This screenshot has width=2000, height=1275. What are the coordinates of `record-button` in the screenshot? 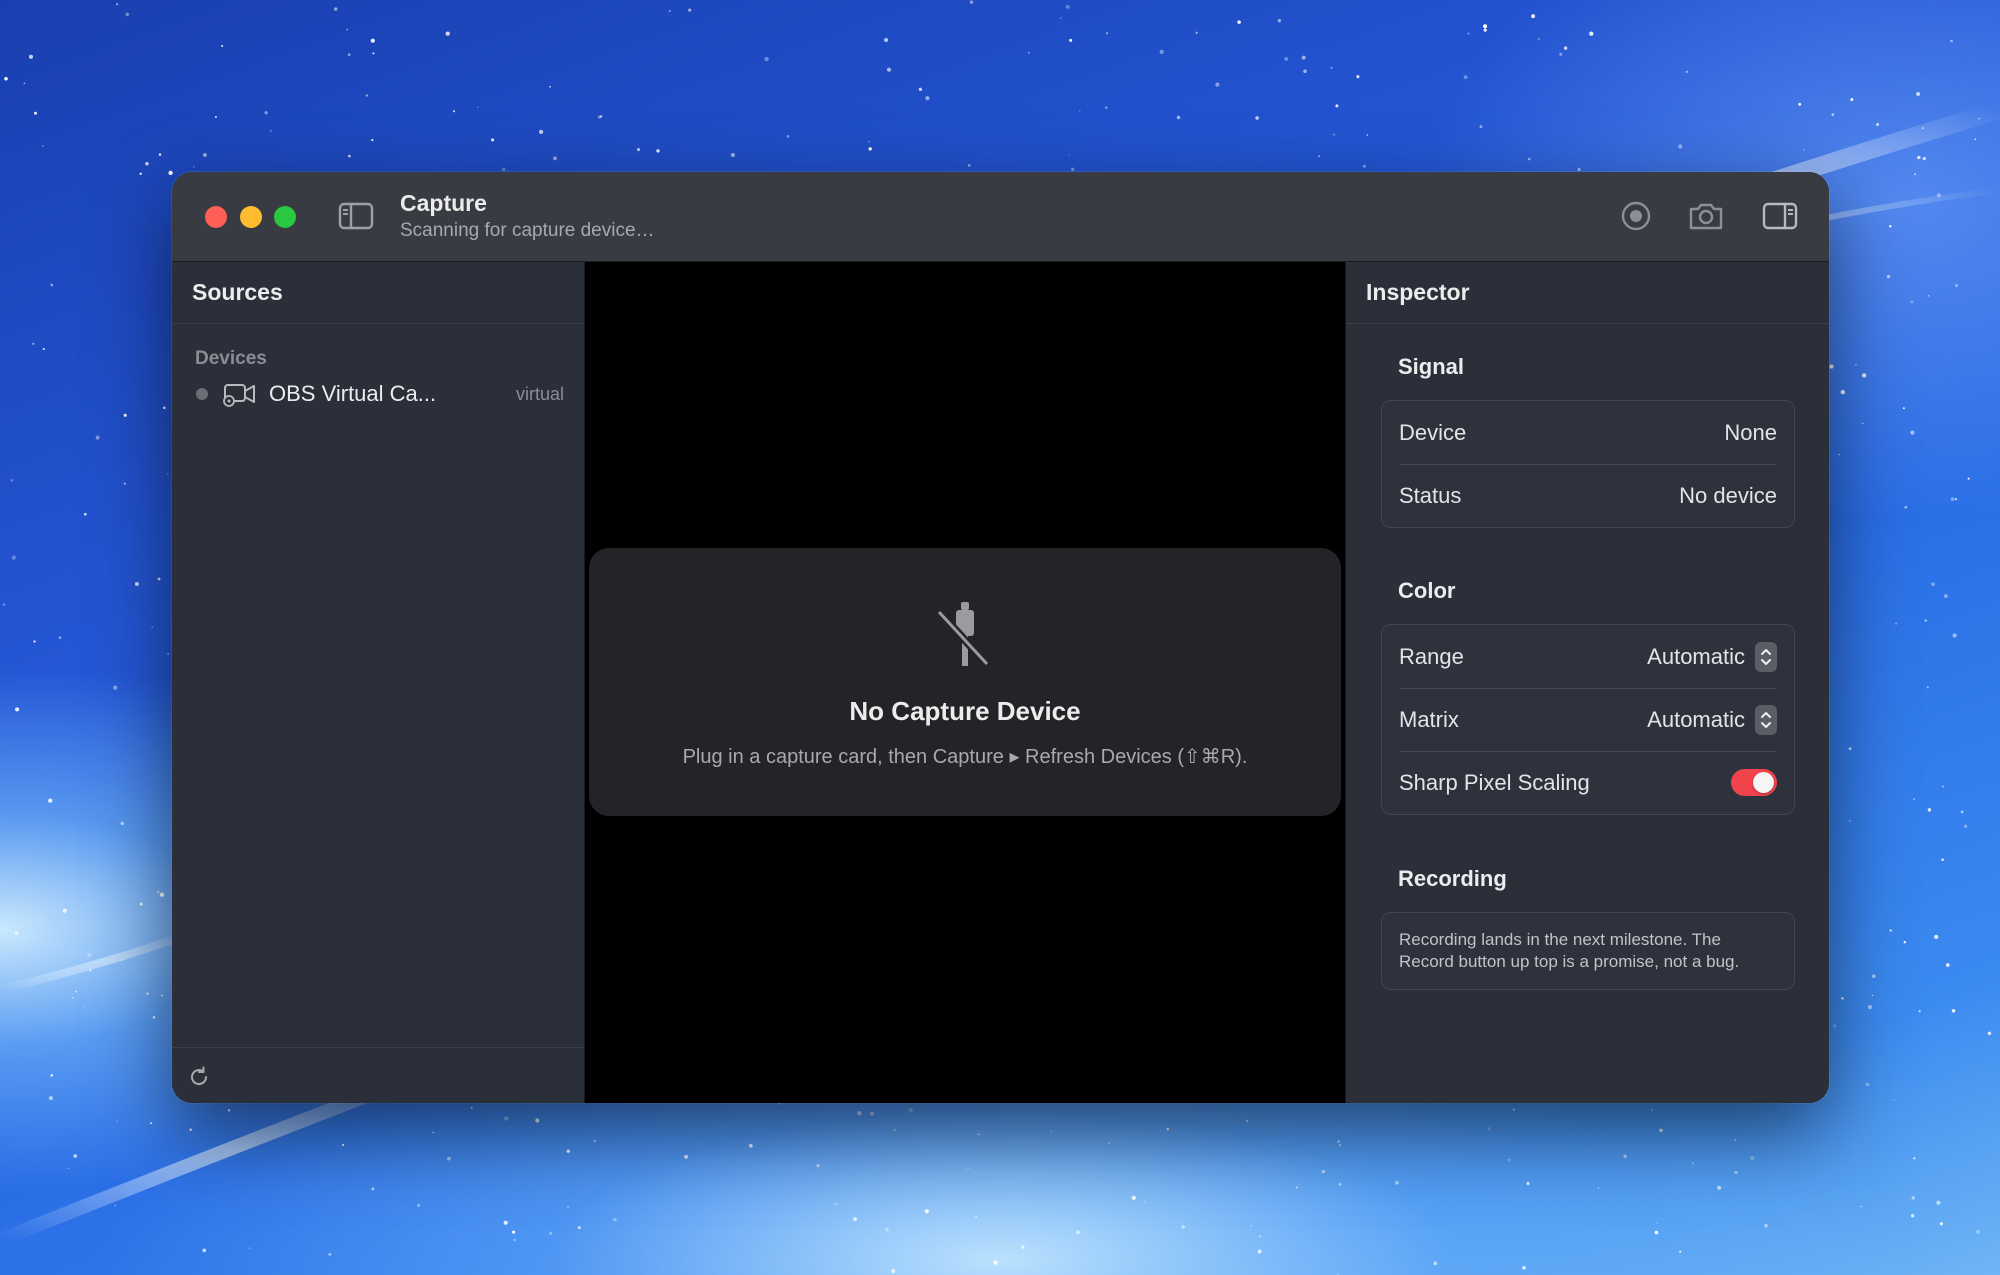 It's located at (1636, 216).